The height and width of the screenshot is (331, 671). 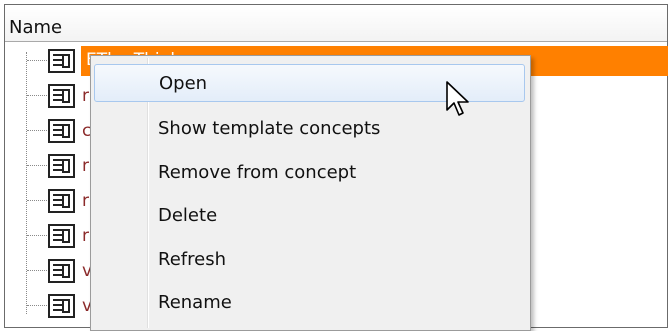 What do you see at coordinates (309, 260) in the screenshot?
I see `menu-item-refresh: Refresh` at bounding box center [309, 260].